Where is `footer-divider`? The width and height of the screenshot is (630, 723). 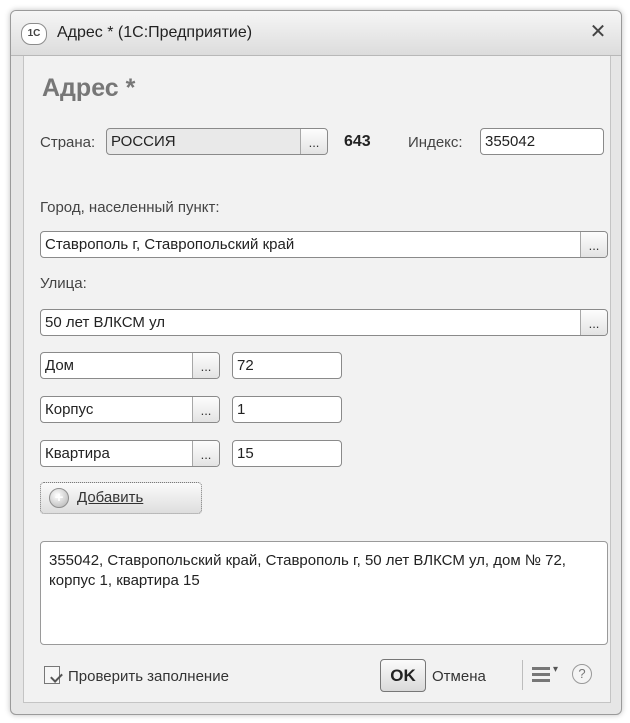
footer-divider is located at coordinates (522, 675).